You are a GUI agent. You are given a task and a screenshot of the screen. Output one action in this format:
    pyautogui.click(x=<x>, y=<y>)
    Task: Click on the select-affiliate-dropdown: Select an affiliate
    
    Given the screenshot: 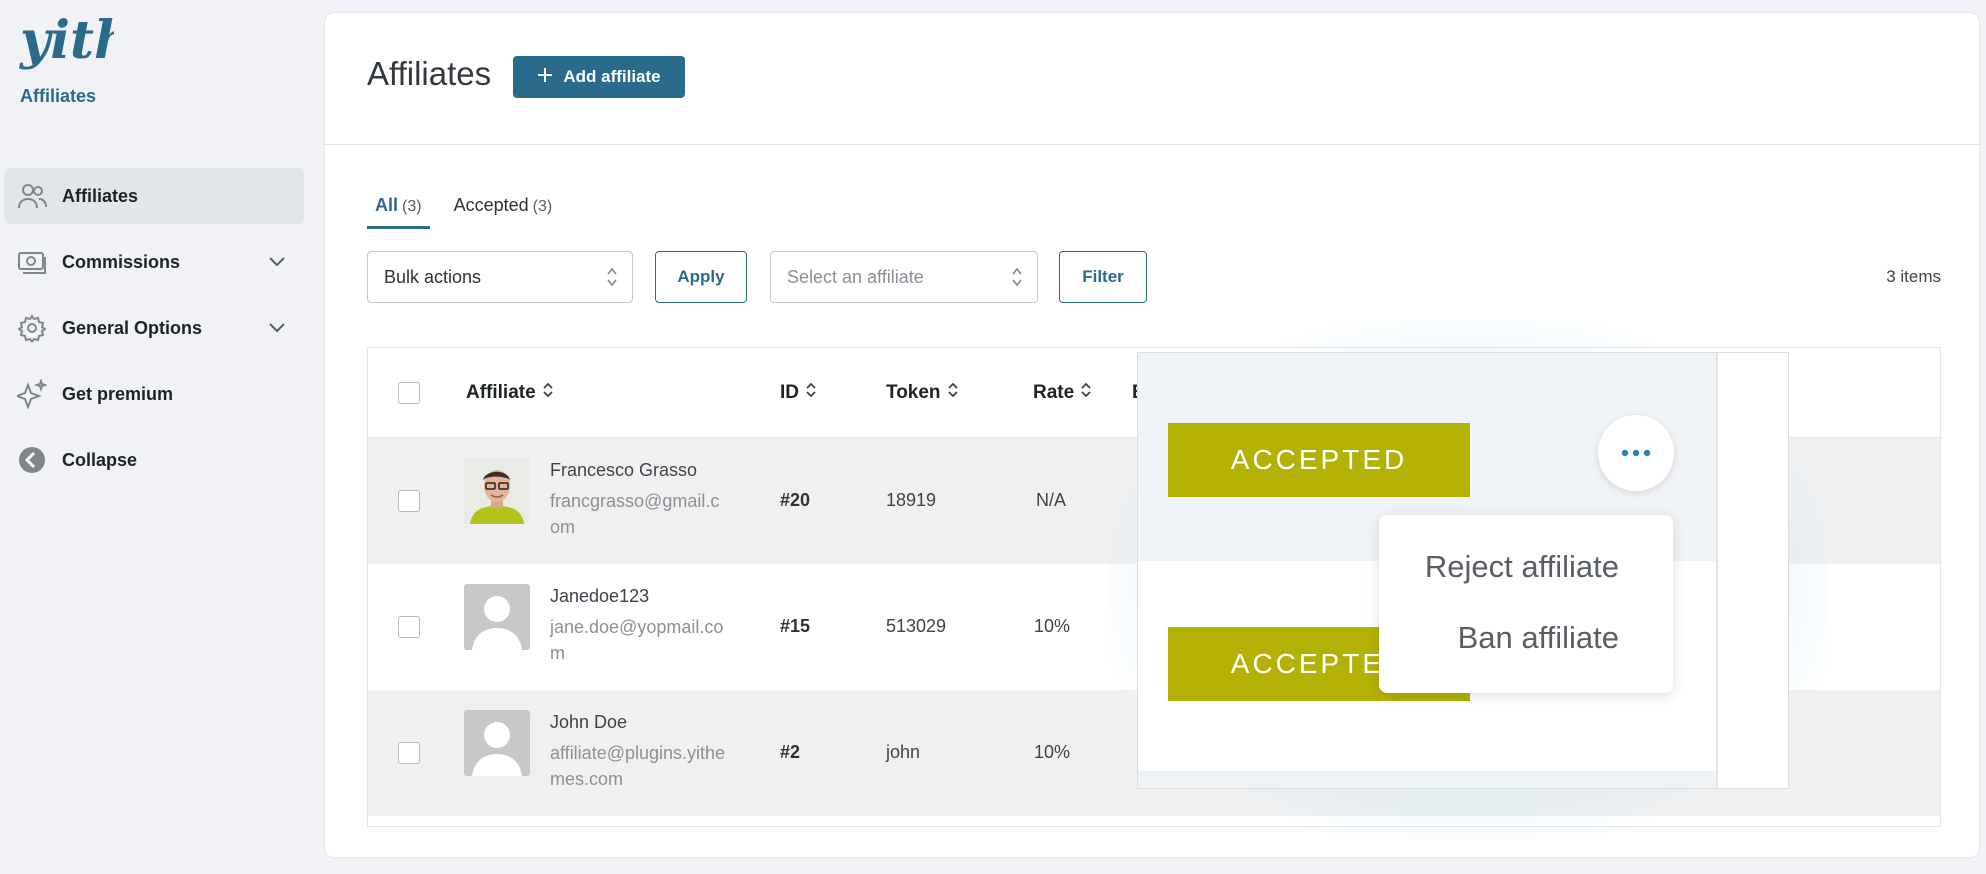 What is the action you would take?
    pyautogui.click(x=904, y=277)
    